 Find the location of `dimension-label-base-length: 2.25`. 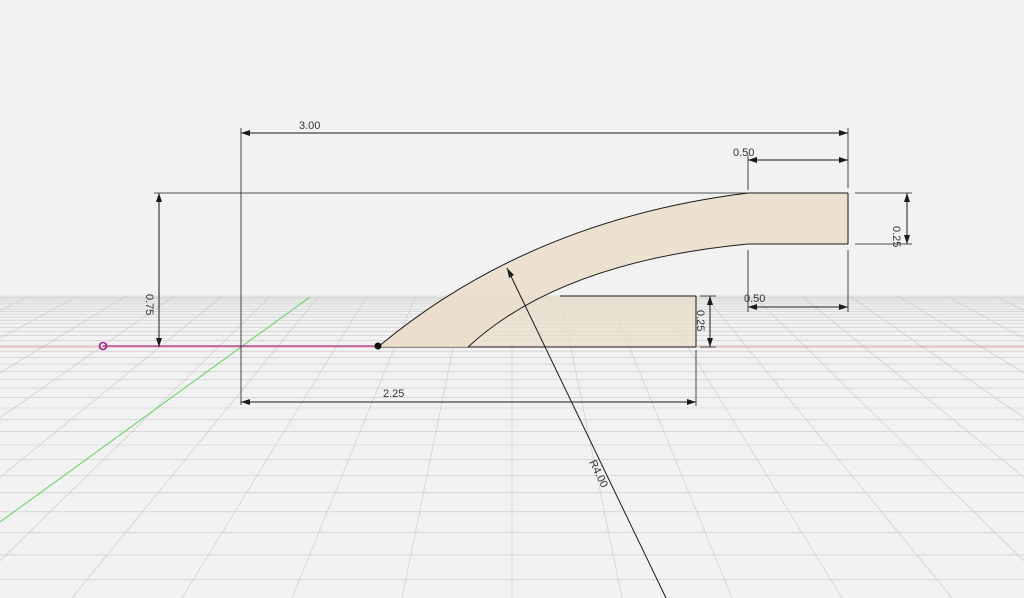

dimension-label-base-length: 2.25 is located at coordinates (393, 394).